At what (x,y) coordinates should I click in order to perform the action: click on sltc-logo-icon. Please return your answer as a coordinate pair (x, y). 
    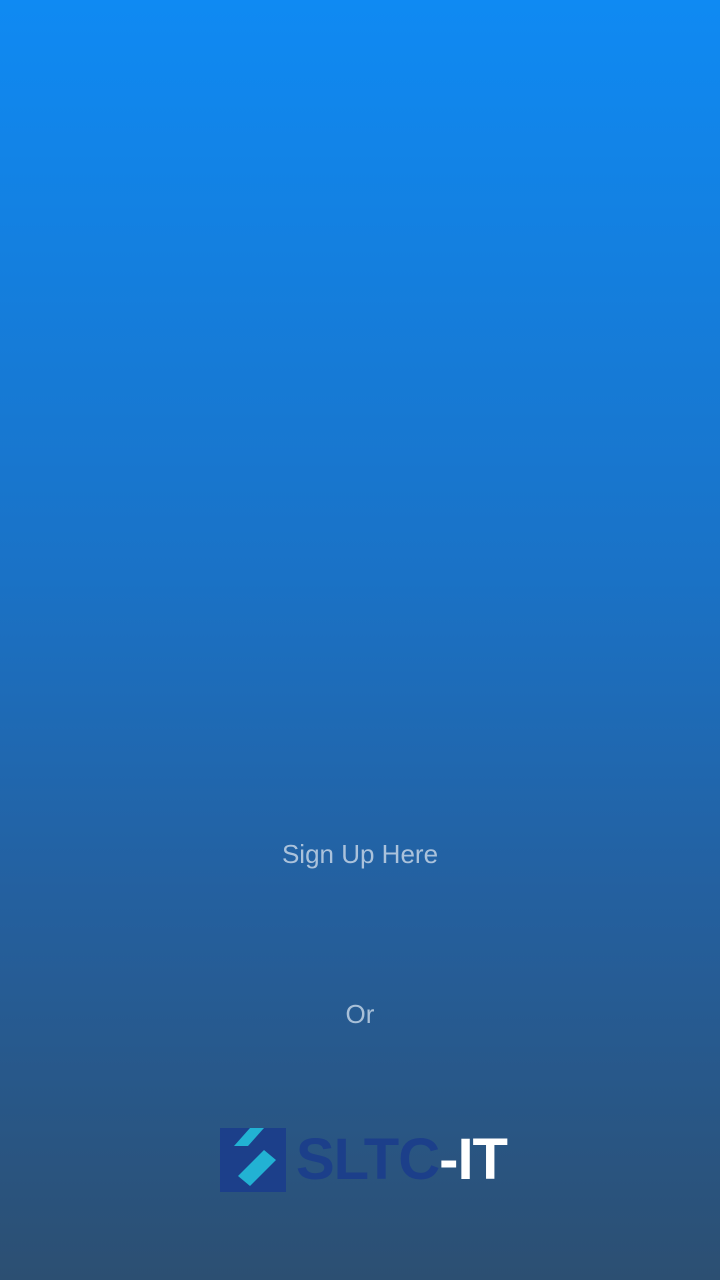
    Looking at the image, I should click on (253, 1160).